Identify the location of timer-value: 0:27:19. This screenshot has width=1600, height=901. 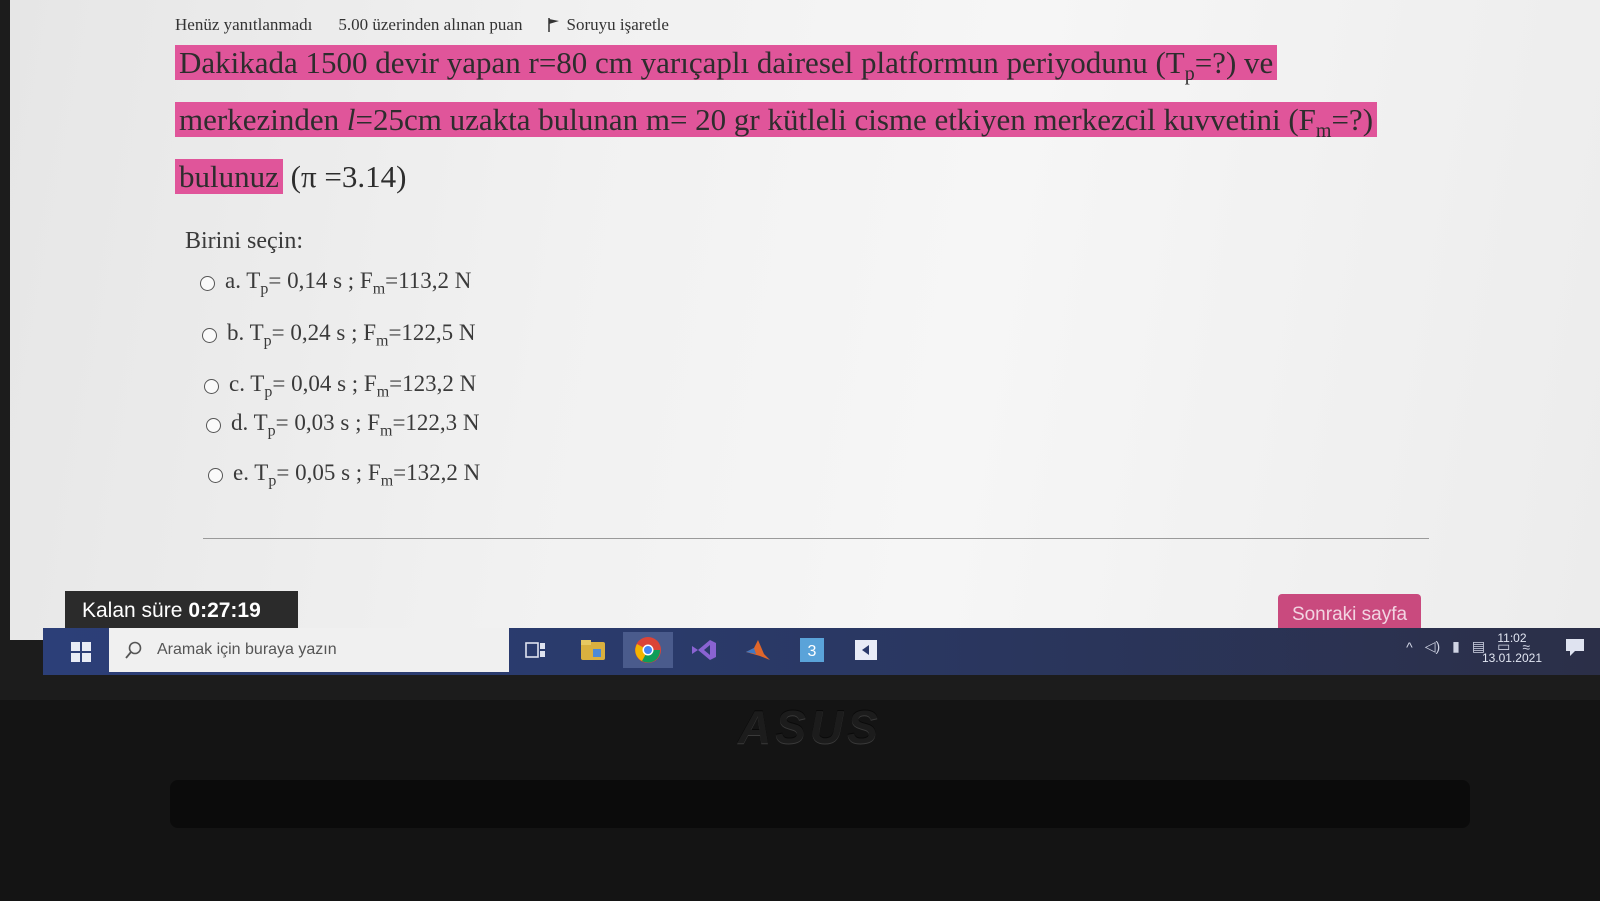
(224, 610).